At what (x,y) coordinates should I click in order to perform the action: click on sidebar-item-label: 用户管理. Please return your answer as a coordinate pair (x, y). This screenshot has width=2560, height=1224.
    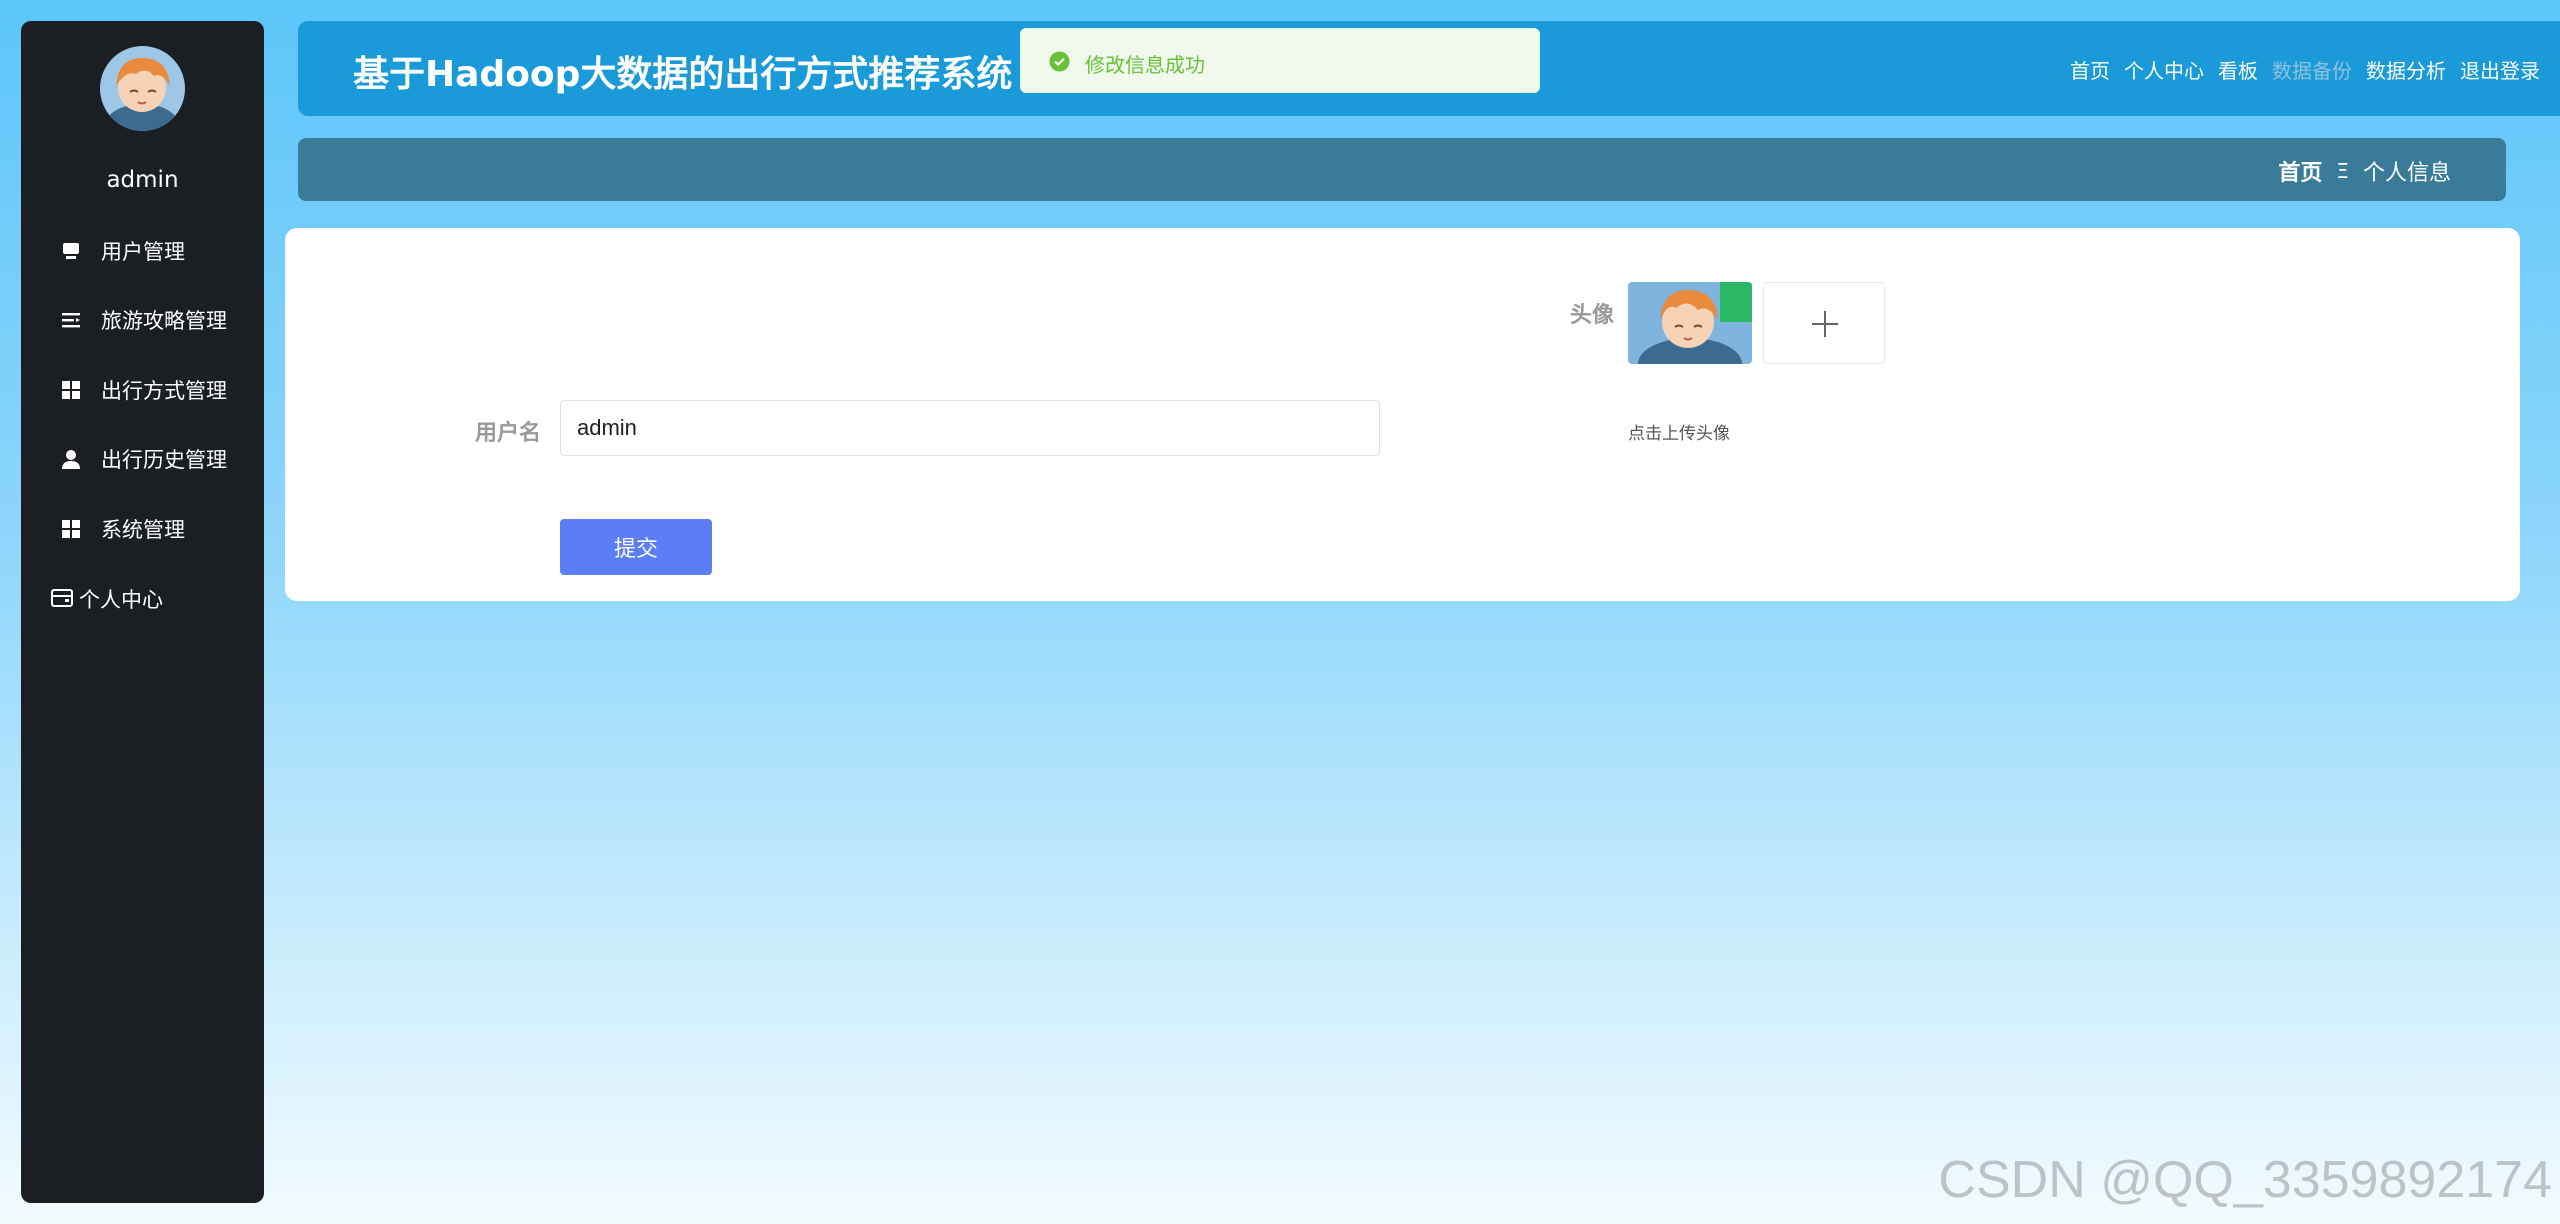
    Looking at the image, I should click on (143, 252).